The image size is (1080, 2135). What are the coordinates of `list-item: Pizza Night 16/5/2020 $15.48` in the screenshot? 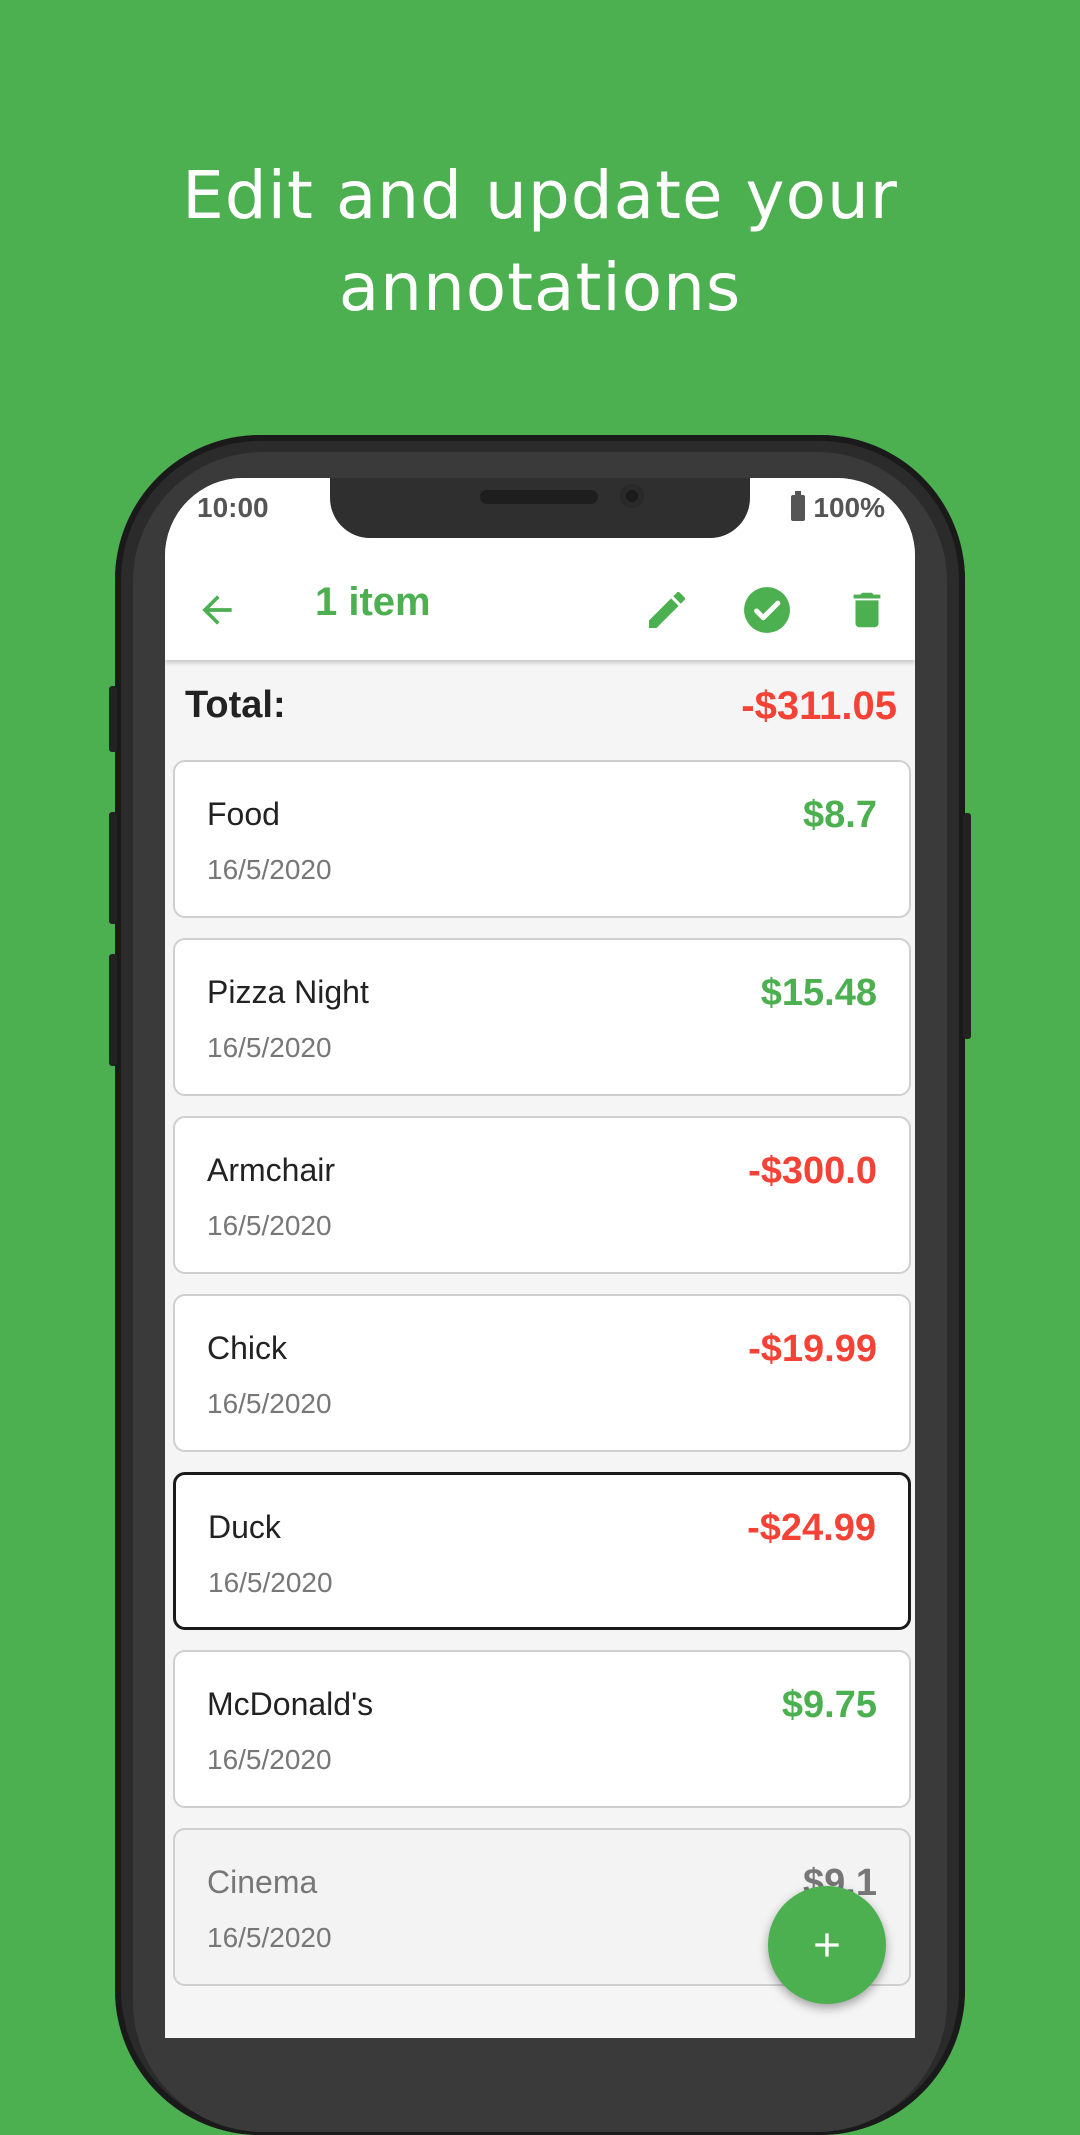 It's located at (542, 1017).